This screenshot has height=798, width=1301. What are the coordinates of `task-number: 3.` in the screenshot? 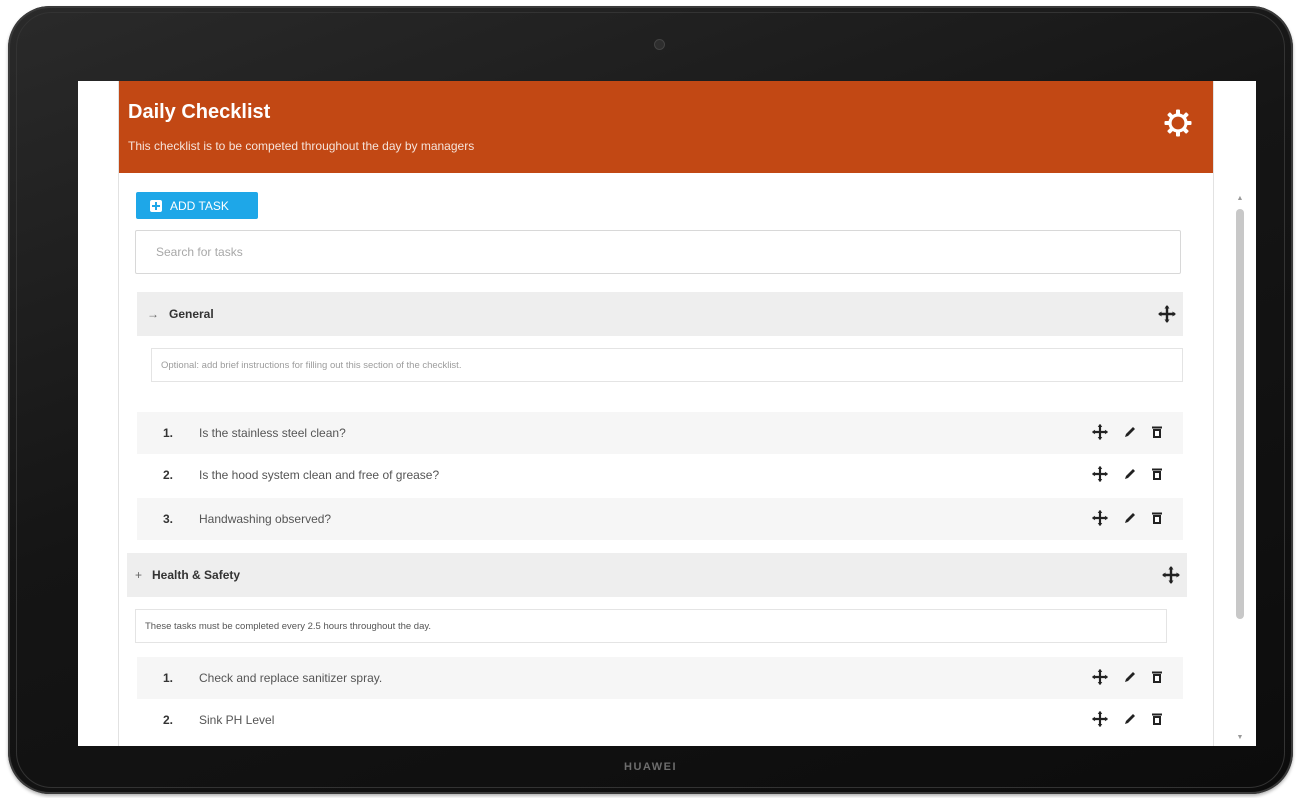 It's located at (168, 519).